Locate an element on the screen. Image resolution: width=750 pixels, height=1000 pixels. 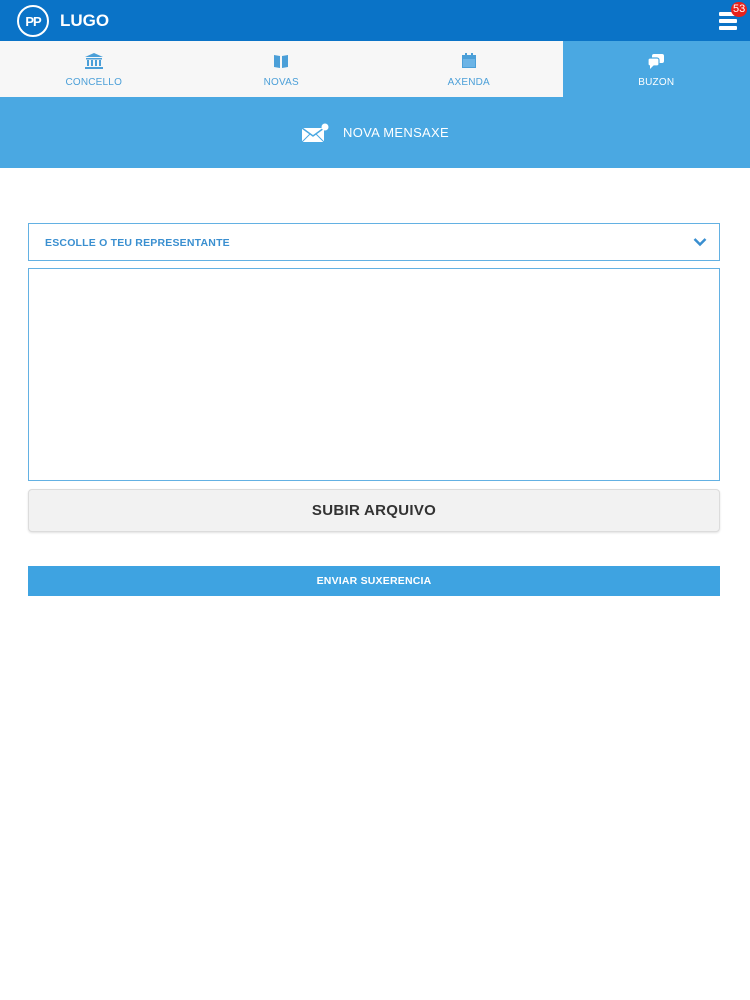
send-suggestion-button: ENVIAR SUXERENCIA is located at coordinates (374, 581).